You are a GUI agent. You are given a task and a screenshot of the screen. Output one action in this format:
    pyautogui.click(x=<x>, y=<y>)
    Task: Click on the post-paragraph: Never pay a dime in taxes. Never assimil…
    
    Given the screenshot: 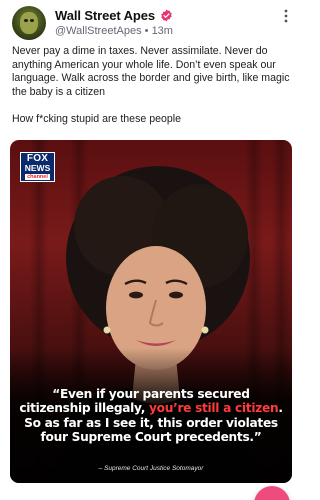 What is the action you would take?
    pyautogui.click(x=151, y=71)
    